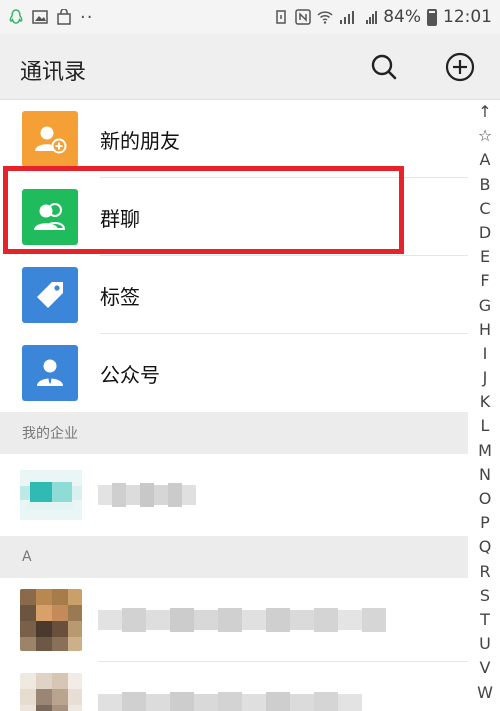 The image size is (500, 711). I want to click on signal-icon, so click(347, 17).